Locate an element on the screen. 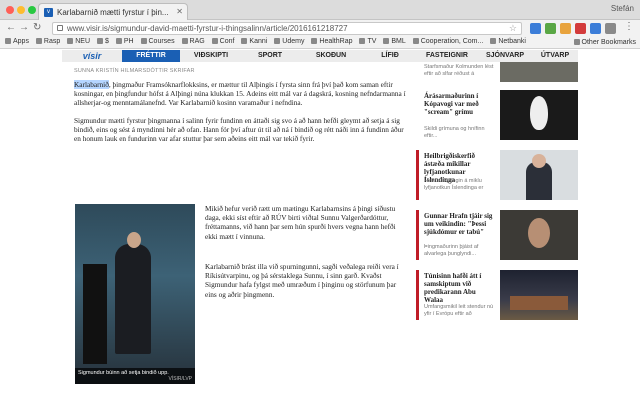 Image resolution: width=640 pixels, height=400 pixels. apps-icon is located at coordinates (8, 41).